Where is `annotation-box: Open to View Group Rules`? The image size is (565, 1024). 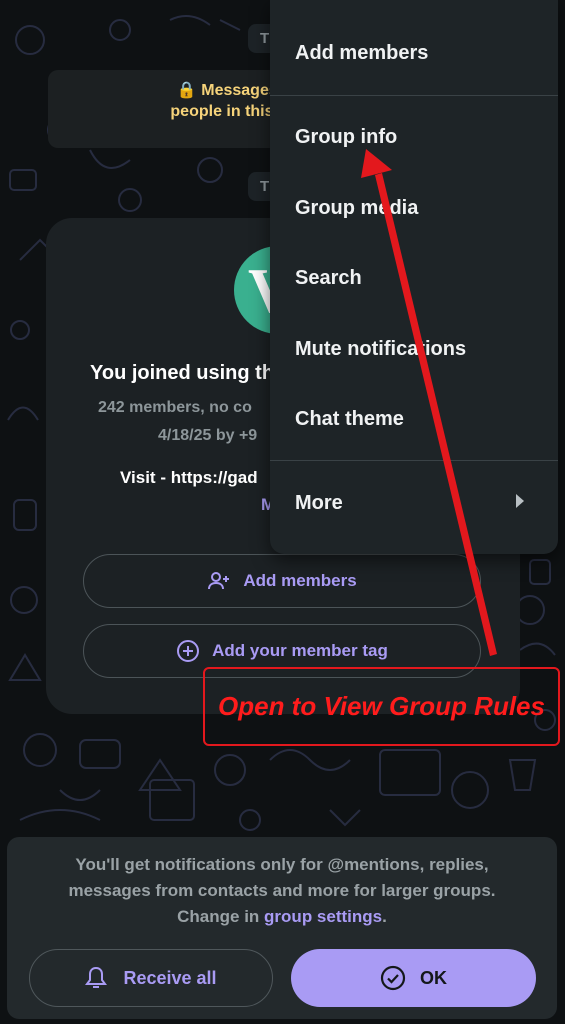 annotation-box: Open to View Group Rules is located at coordinates (381, 706).